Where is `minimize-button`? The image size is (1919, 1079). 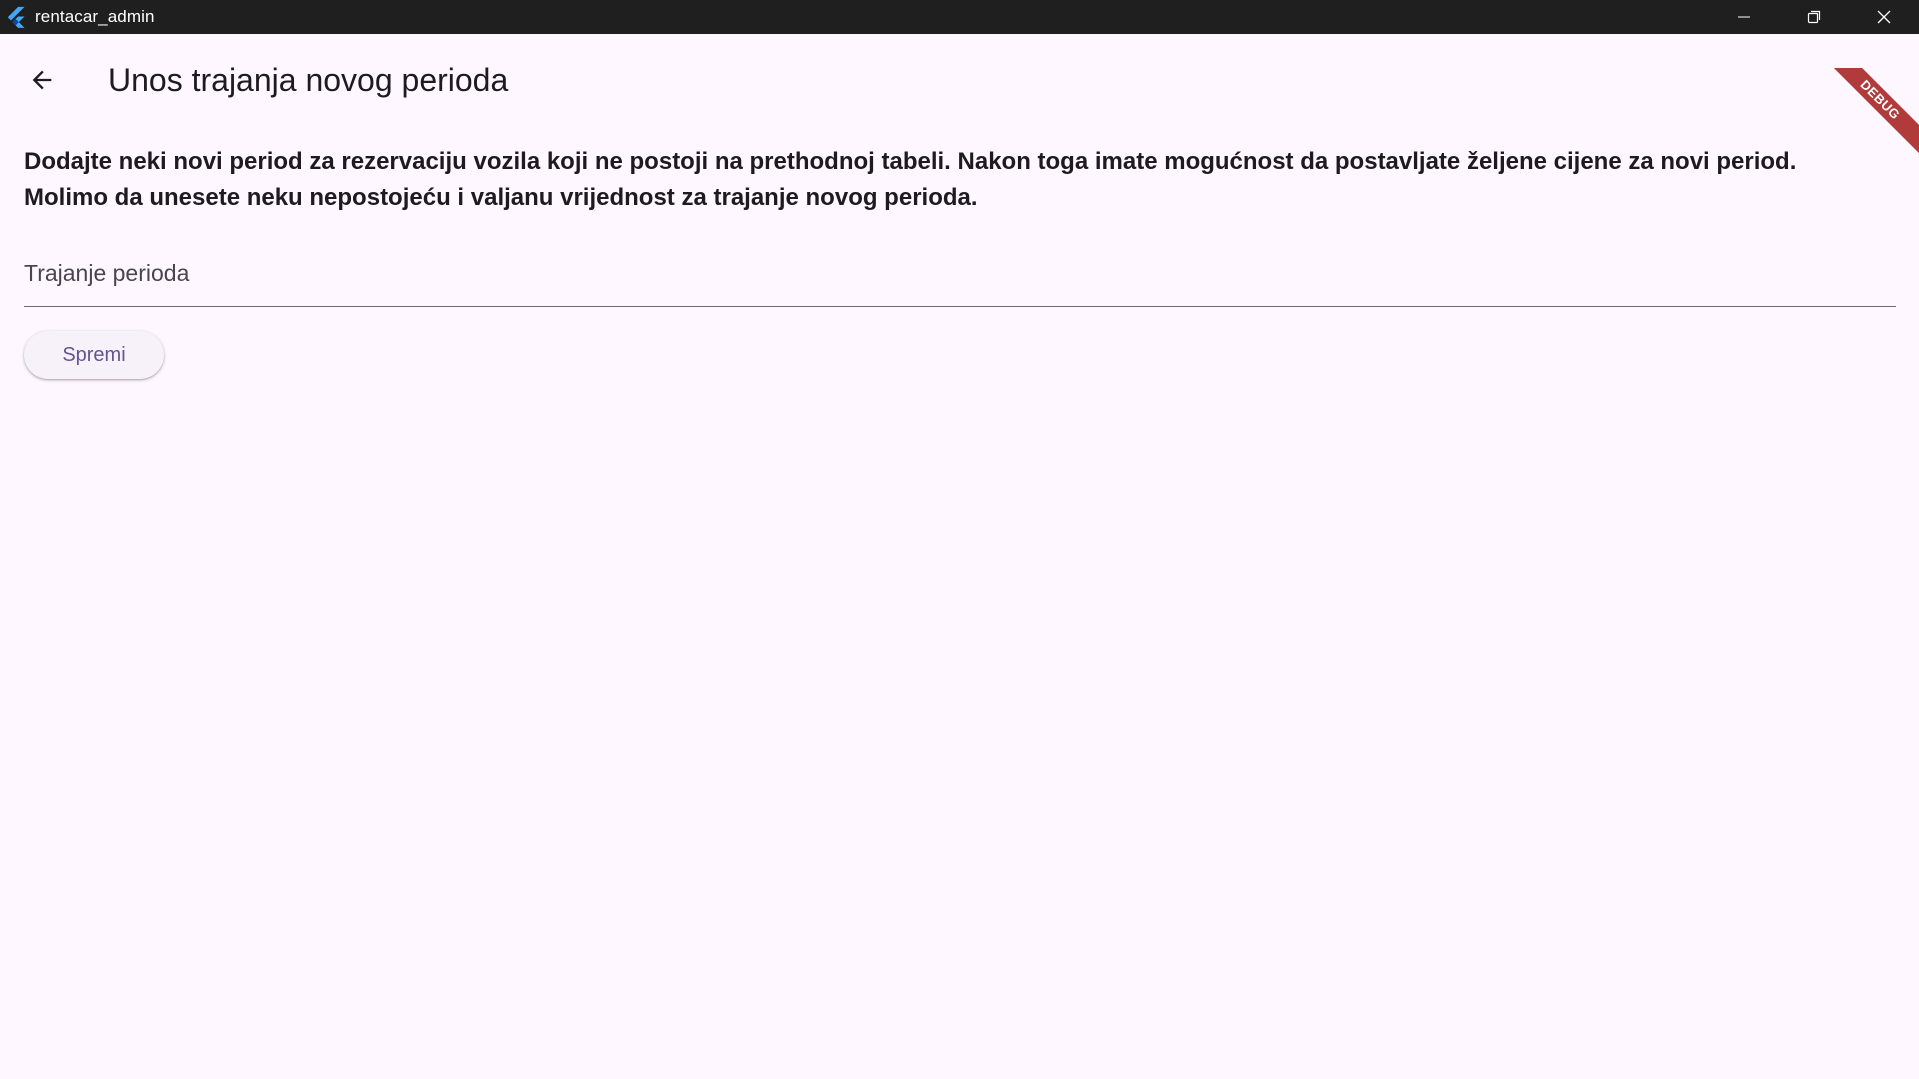
minimize-button is located at coordinates (1744, 17).